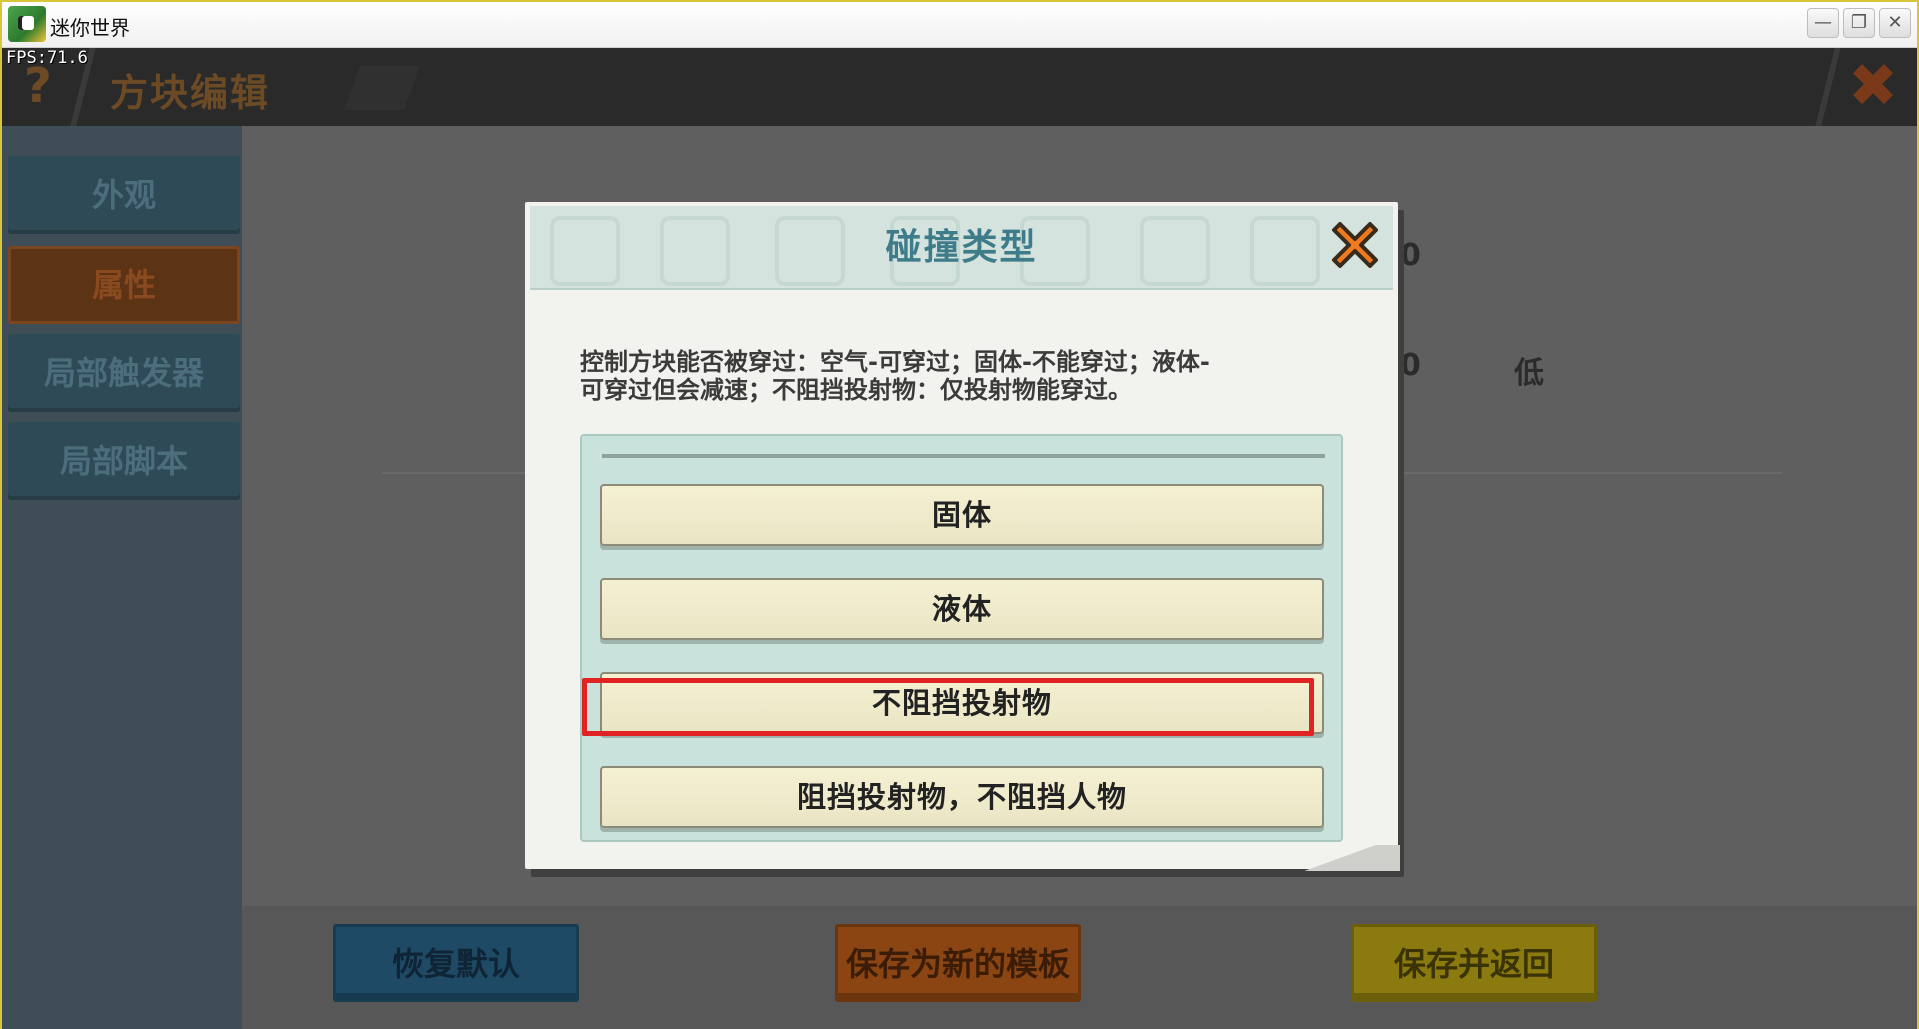 Image resolution: width=1919 pixels, height=1029 pixels. What do you see at coordinates (895, 362) in the screenshot?
I see `description-line: 控制方块能否被穿过：空气-可穿过；固体-不能穿过；液体-` at bounding box center [895, 362].